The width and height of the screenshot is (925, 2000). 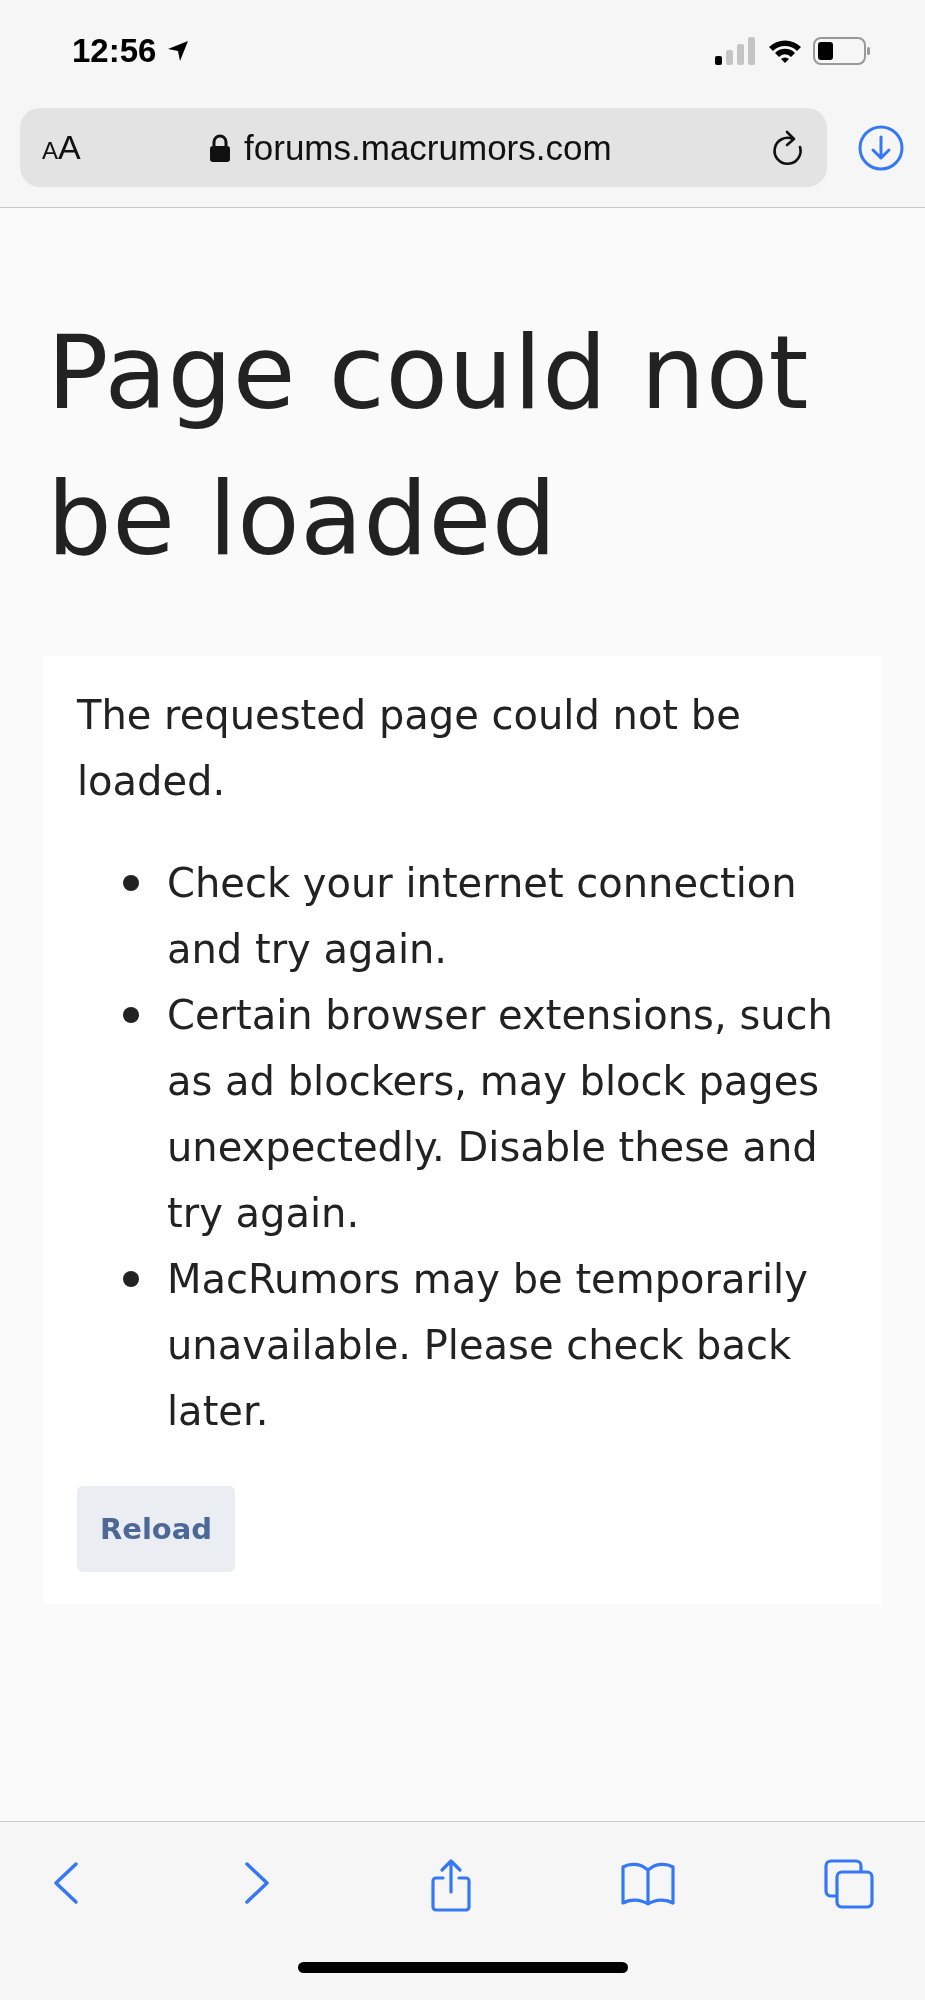 I want to click on url-text: forums.macrumors.com, so click(x=428, y=147).